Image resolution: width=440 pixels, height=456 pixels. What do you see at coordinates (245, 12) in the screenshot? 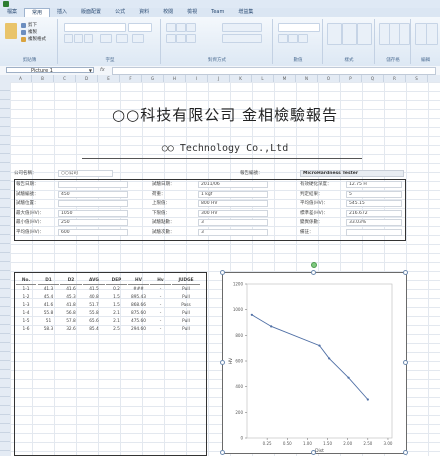
I see `tab-addins: 增益集` at bounding box center [245, 12].